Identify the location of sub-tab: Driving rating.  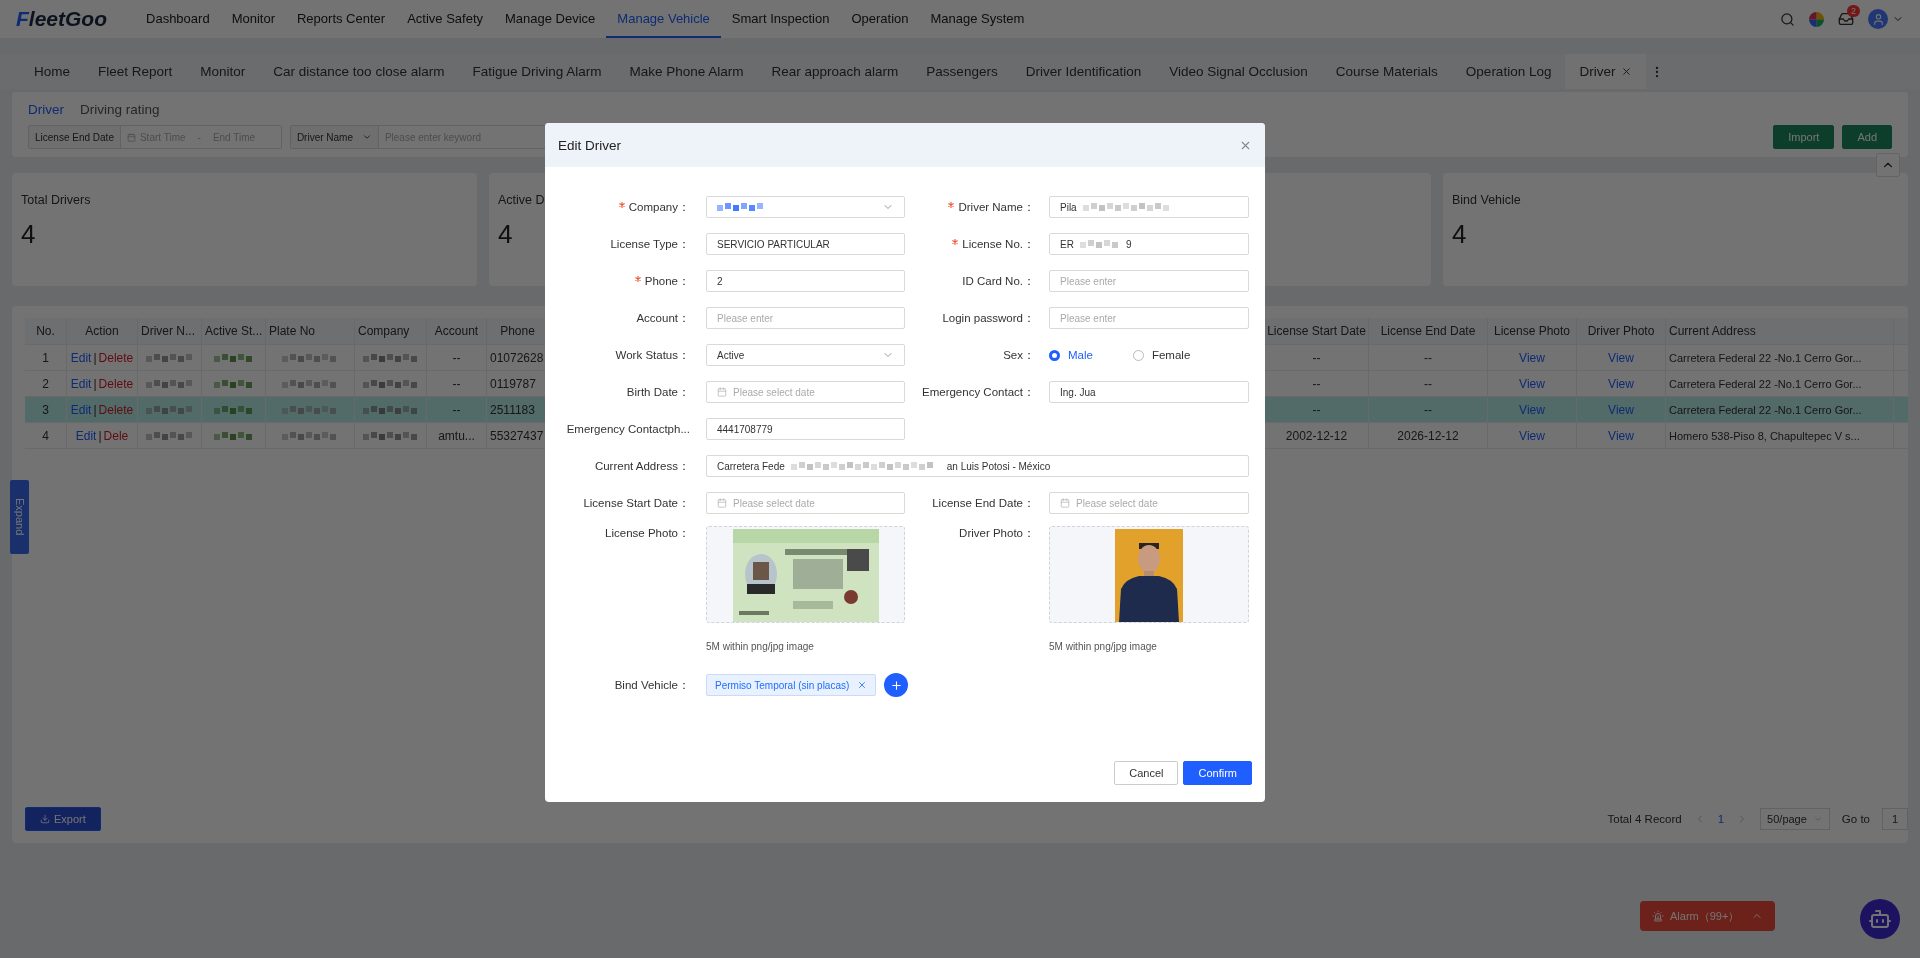
(120, 109).